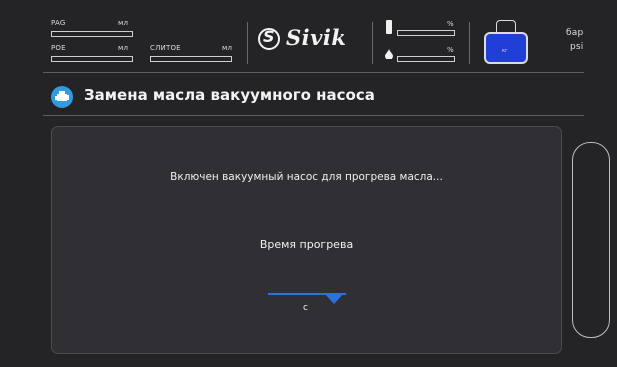  What do you see at coordinates (450, 24) in the screenshot?
I see `temp-unit: %` at bounding box center [450, 24].